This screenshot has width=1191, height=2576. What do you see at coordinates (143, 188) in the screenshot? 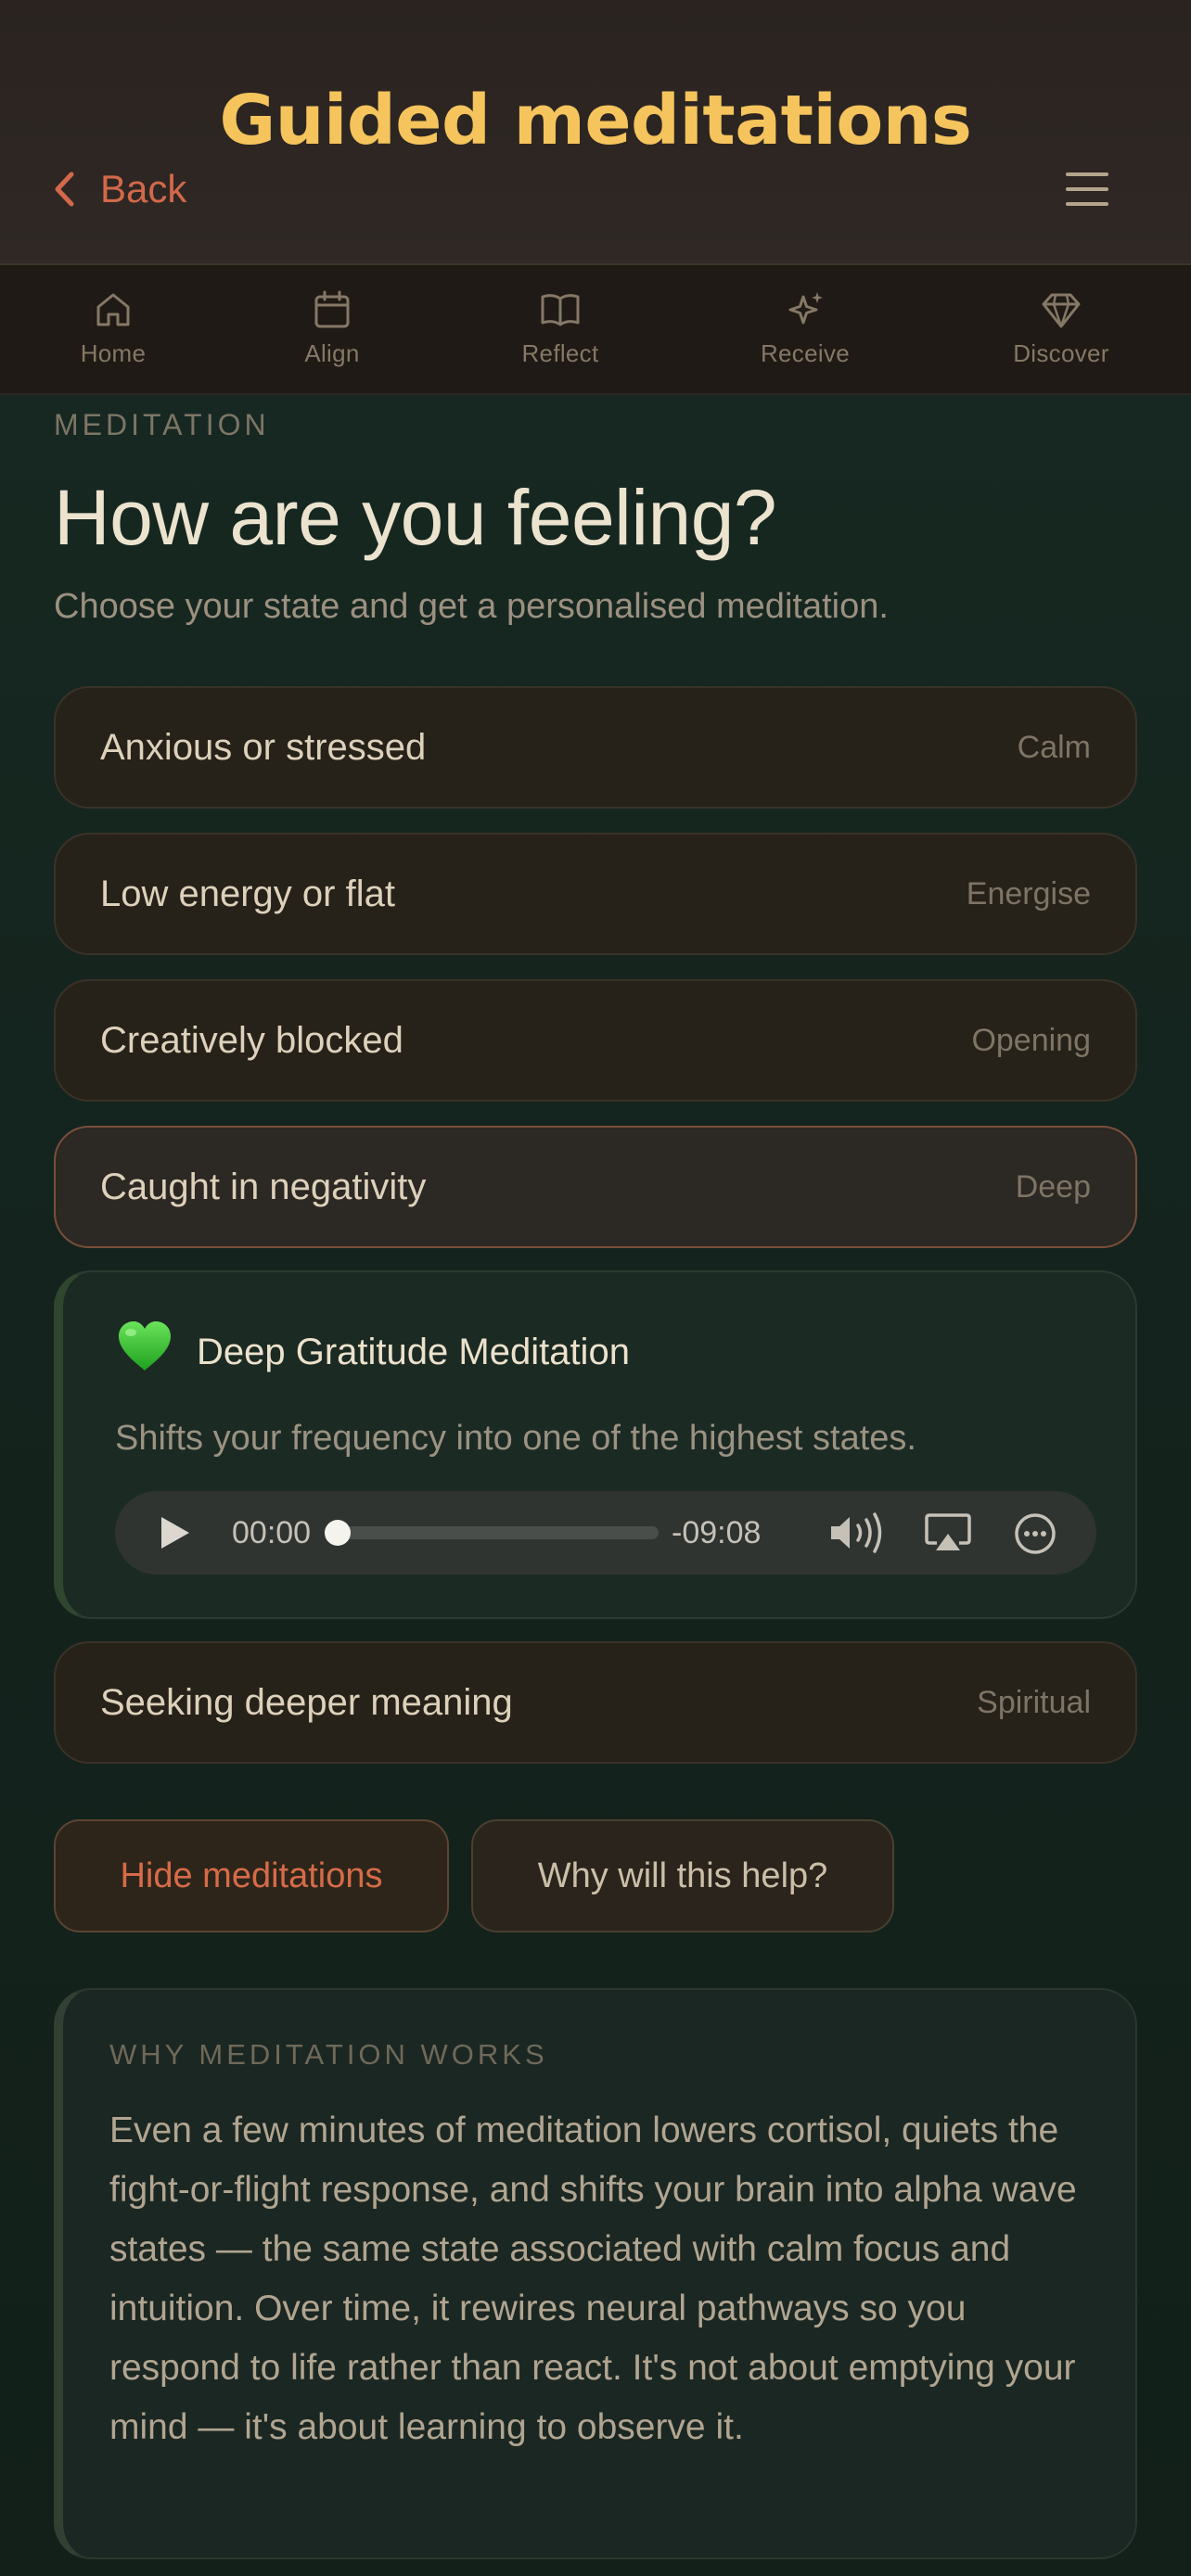
I see `back-label: Back` at bounding box center [143, 188].